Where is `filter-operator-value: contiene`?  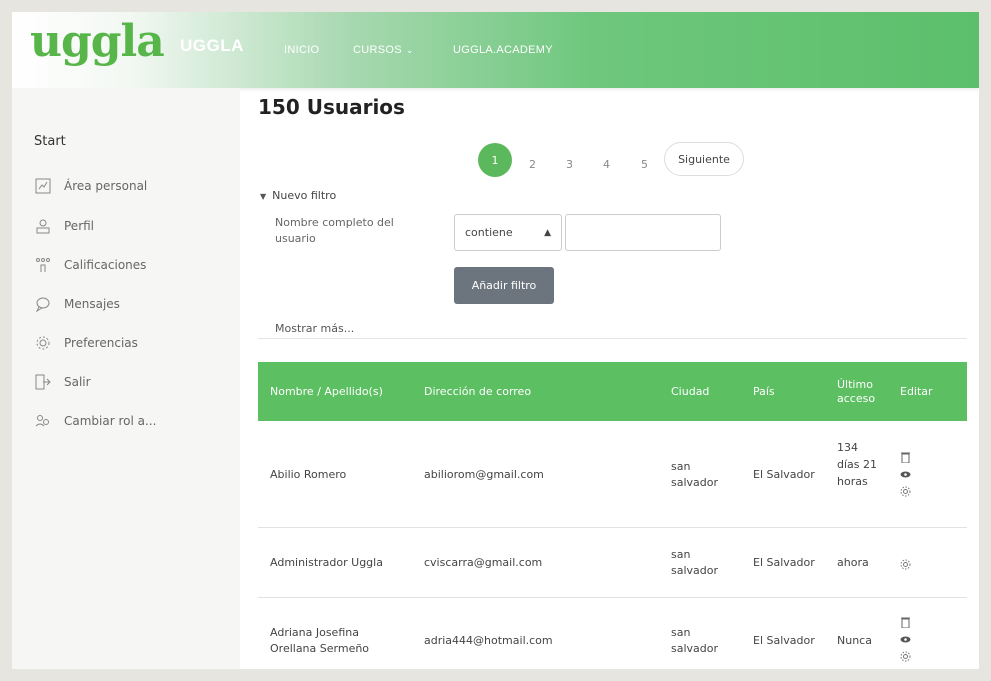
filter-operator-value: contiene is located at coordinates (489, 232).